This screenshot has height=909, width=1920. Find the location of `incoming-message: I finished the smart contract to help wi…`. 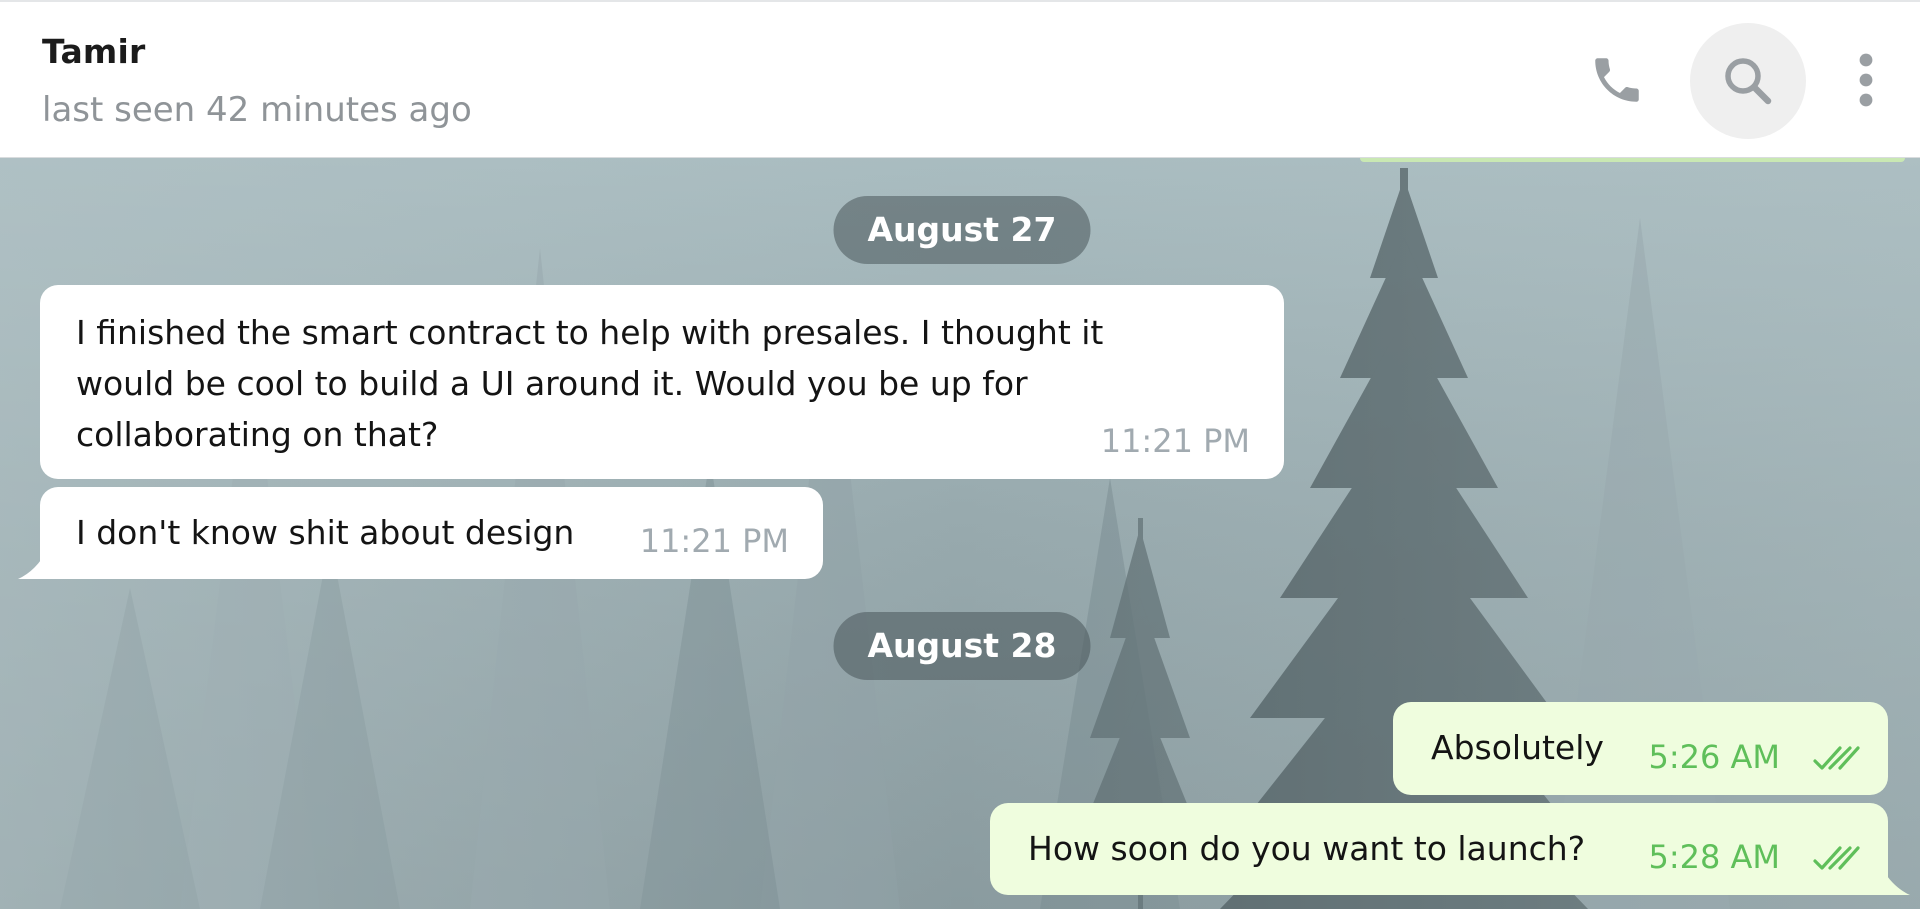

incoming-message: I finished the smart contract to help wi… is located at coordinates (662, 382).